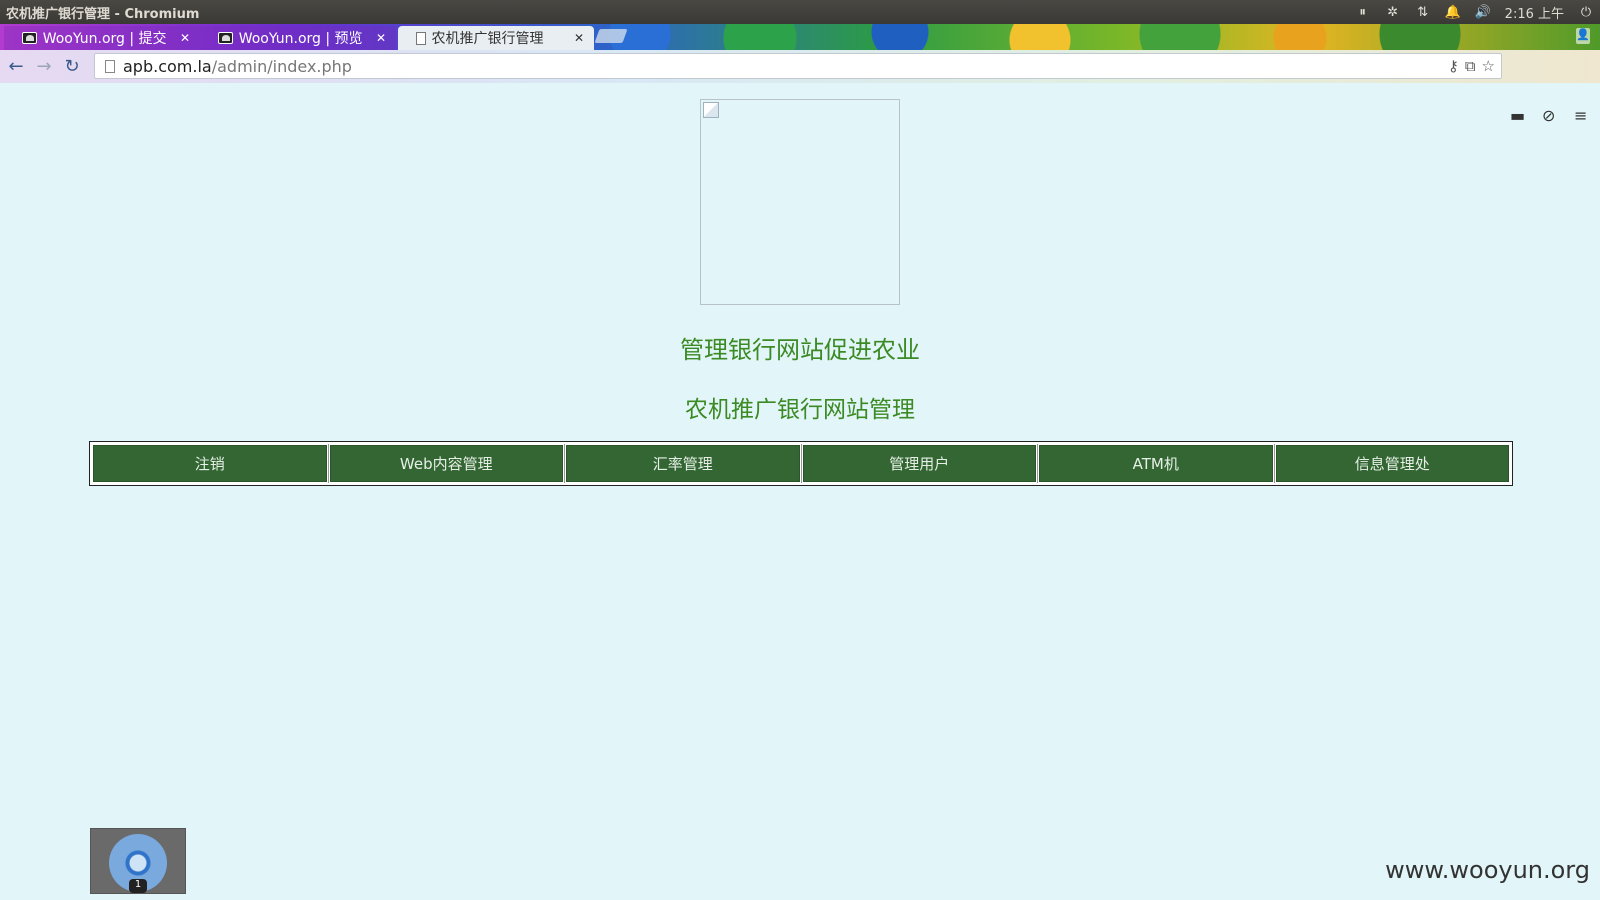  Describe the element at coordinates (1453, 66) in the screenshot. I see `key-icon: ⚷` at that location.